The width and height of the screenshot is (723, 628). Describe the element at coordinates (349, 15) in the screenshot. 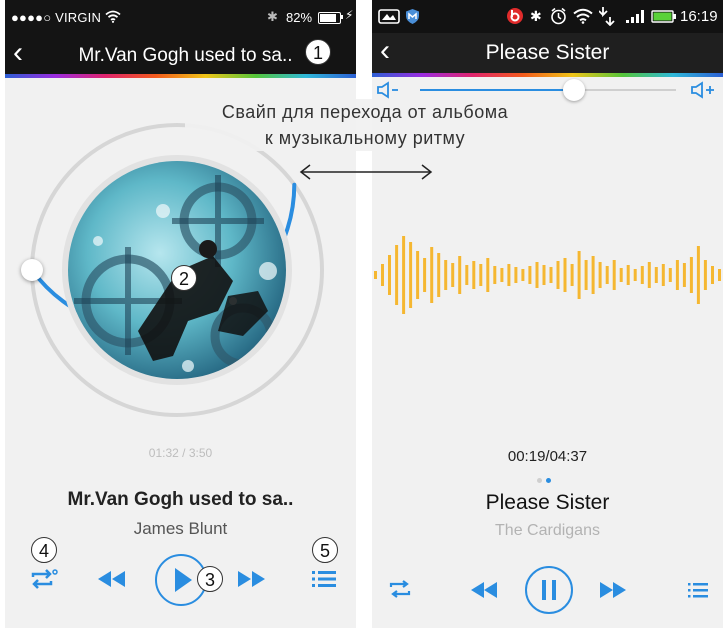

I see `charging-icon: ⚡` at that location.